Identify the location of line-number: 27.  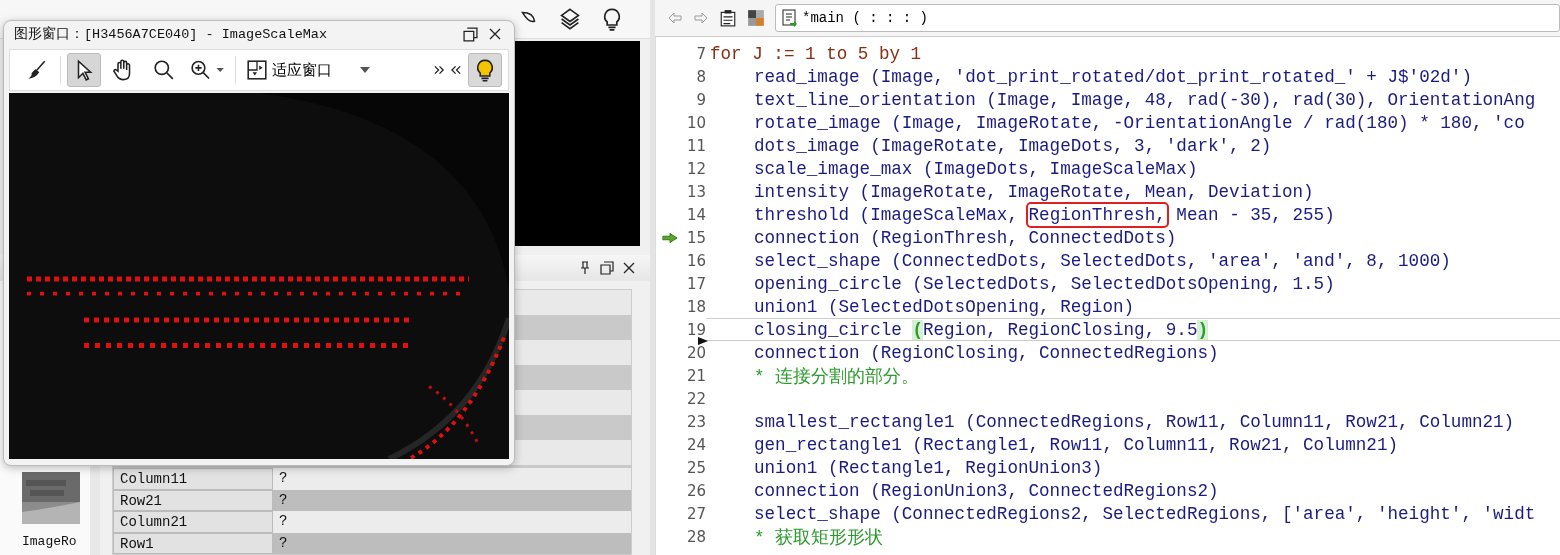
(695, 513).